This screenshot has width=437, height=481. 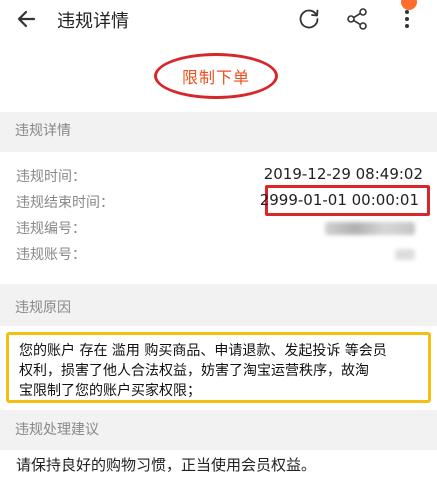 What do you see at coordinates (110, 391) in the screenshot?
I see `reason-text-line: 宝限制了您的账户买家权限；` at bounding box center [110, 391].